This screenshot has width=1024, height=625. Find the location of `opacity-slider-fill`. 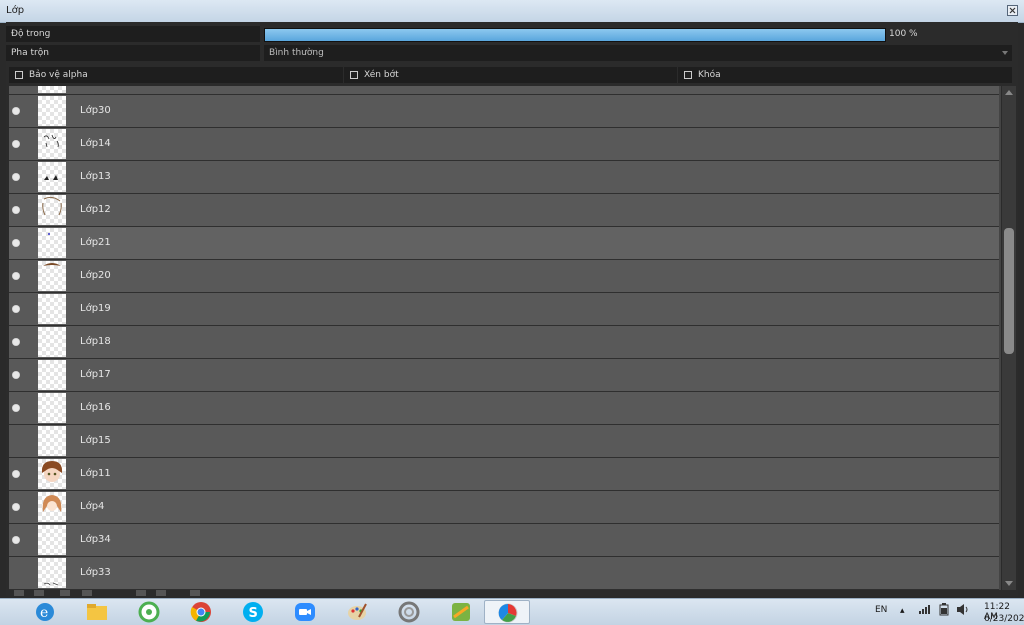

opacity-slider-fill is located at coordinates (575, 35).